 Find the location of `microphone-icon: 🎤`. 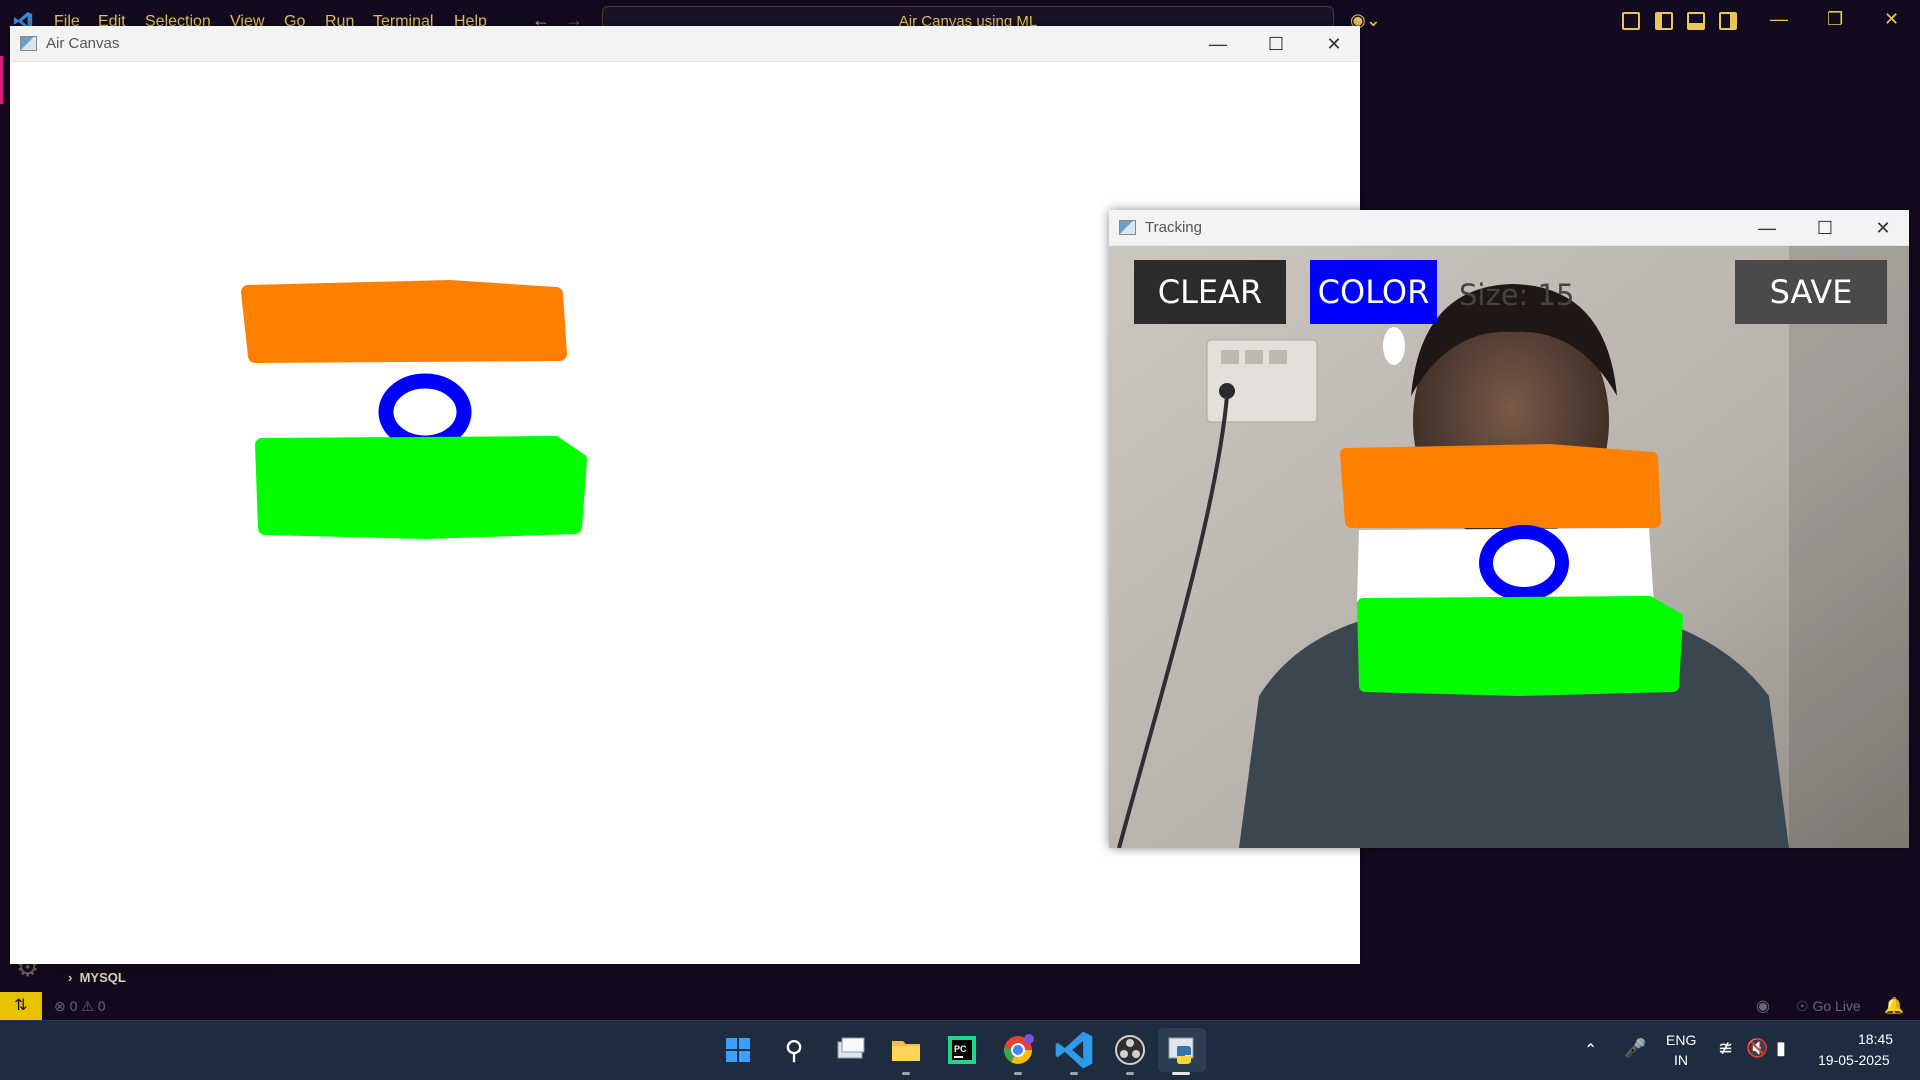

microphone-icon: 🎤 is located at coordinates (1635, 1048).